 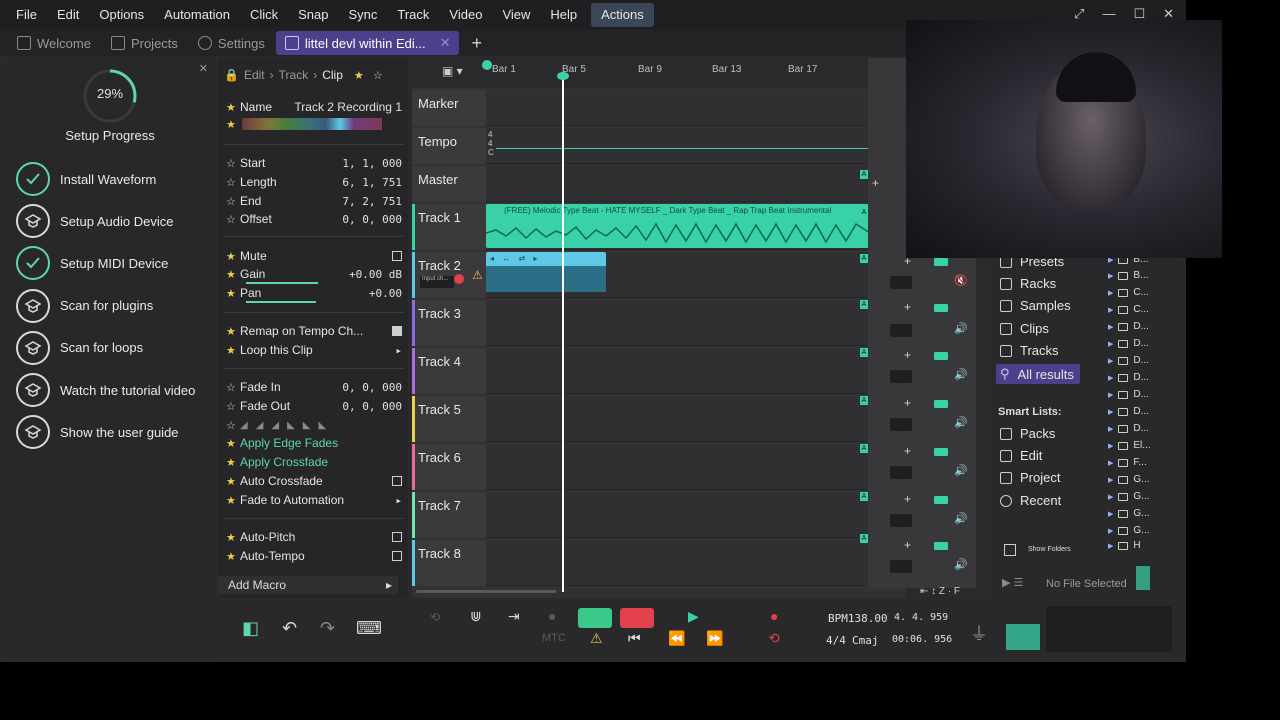 What do you see at coordinates (314, 406) in the screenshot?
I see `fadeout-row: ☆ Fade Out 0, 0, 000` at bounding box center [314, 406].